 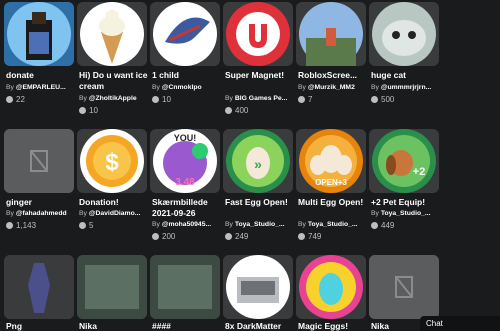 I want to click on item-name: Super Magnet!, so click(x=260, y=75).